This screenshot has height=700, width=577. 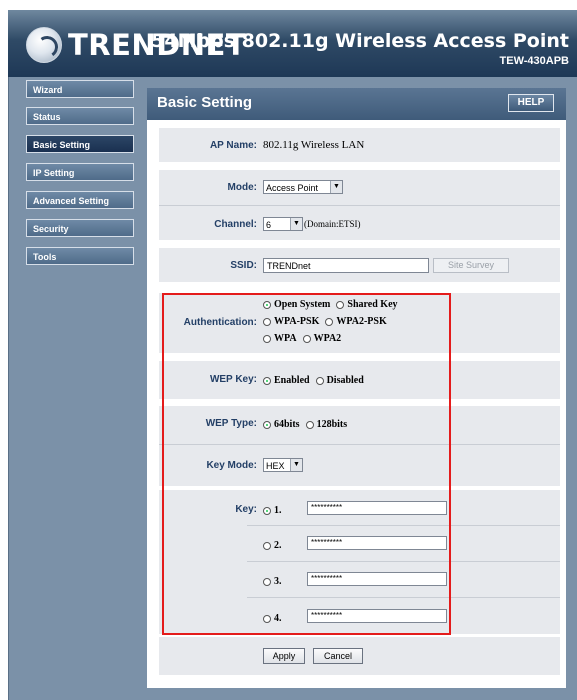 I want to click on auth-wpa2-psk-label: WPA2-PSK, so click(x=361, y=322).